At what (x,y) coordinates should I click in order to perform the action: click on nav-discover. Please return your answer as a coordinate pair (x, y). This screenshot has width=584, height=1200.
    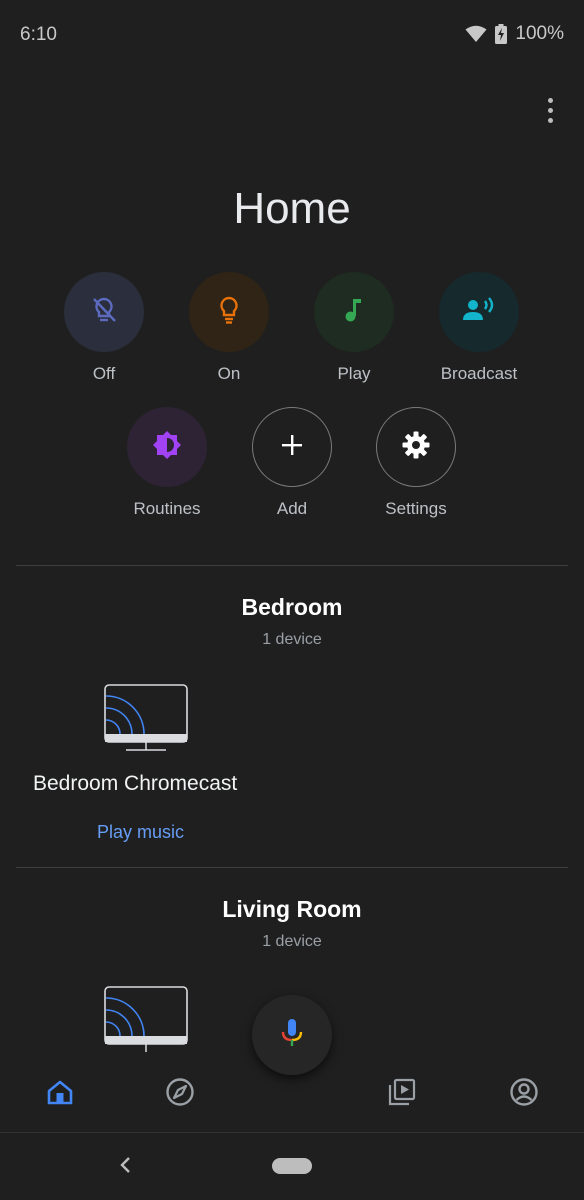
    Looking at the image, I should click on (180, 1094).